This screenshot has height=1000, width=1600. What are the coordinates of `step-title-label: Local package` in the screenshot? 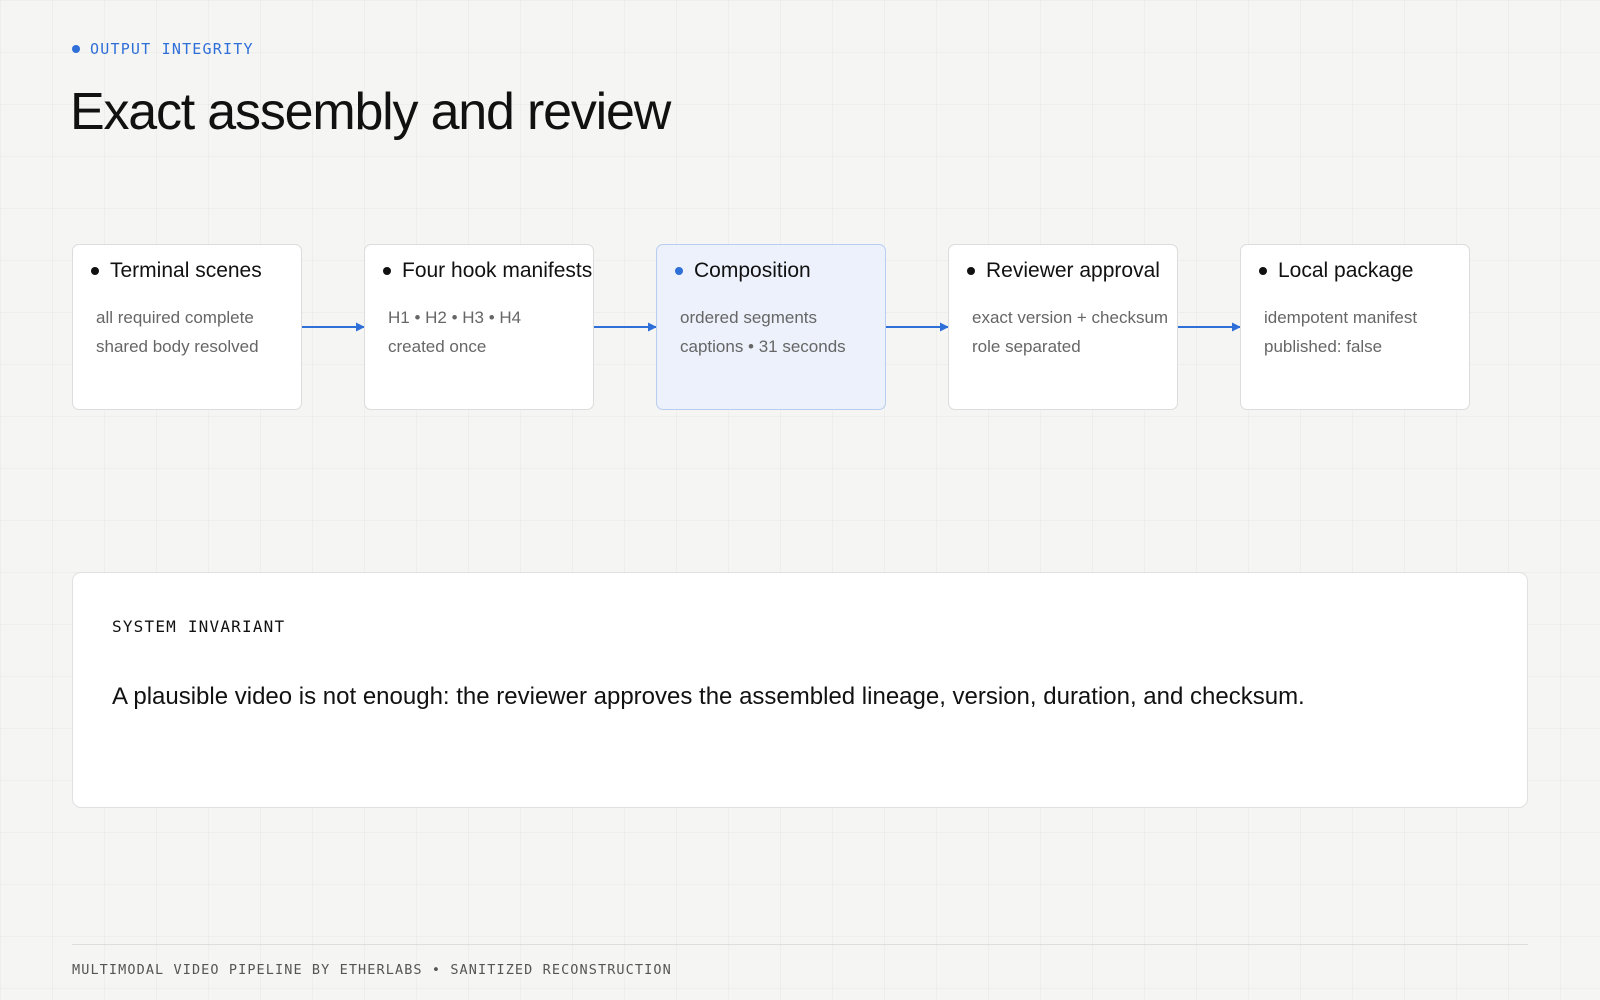 It's located at (1346, 270).